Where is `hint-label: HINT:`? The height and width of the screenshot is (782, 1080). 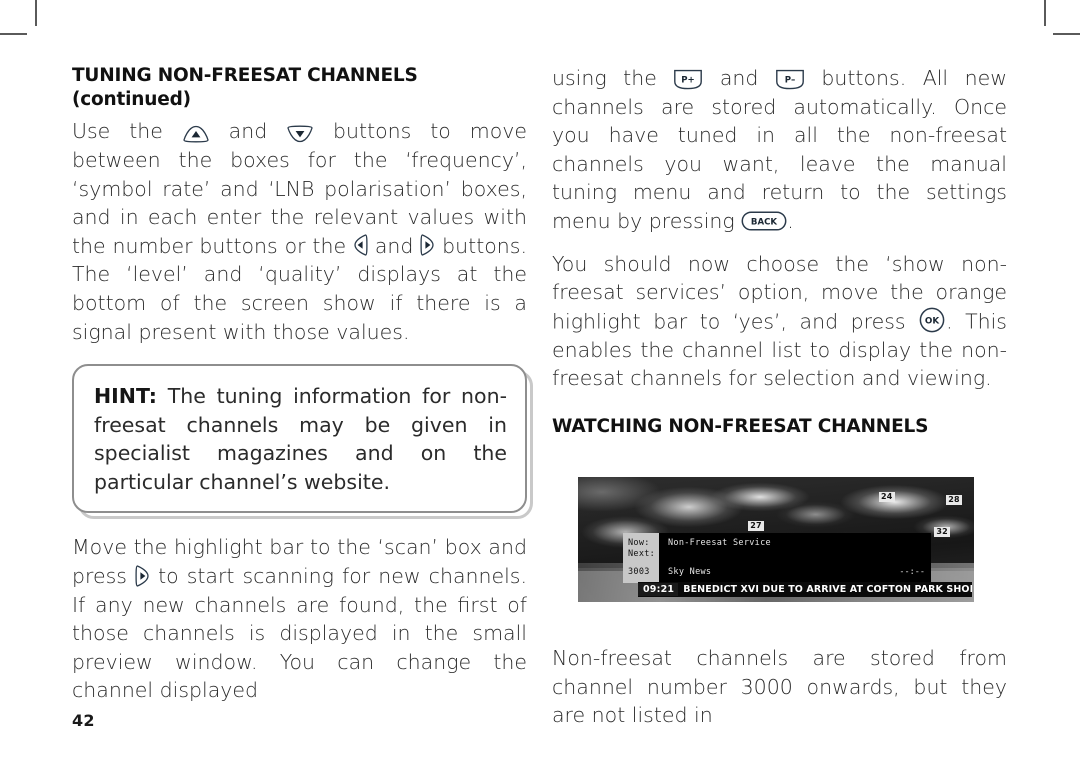 hint-label: HINT: is located at coordinates (126, 396).